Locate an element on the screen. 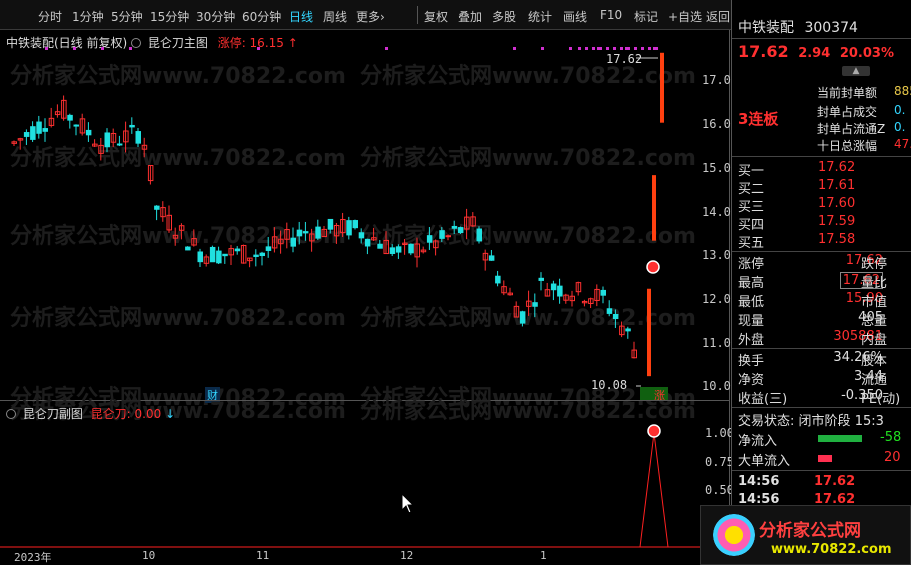 This screenshot has height=565, width=911. stat-row: 涨停 17.62 跌停 is located at coordinates (824, 262).